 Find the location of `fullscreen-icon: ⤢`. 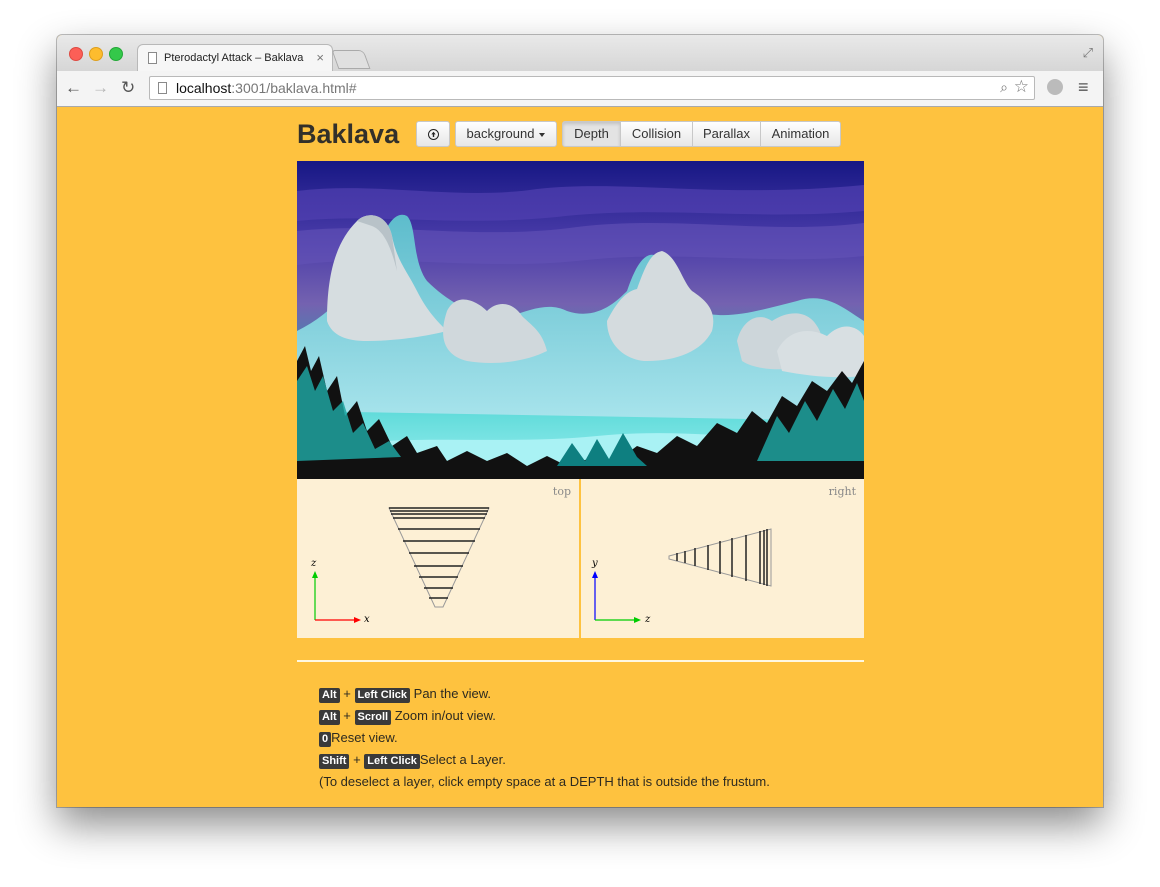

fullscreen-icon: ⤢ is located at coordinates (1088, 53).